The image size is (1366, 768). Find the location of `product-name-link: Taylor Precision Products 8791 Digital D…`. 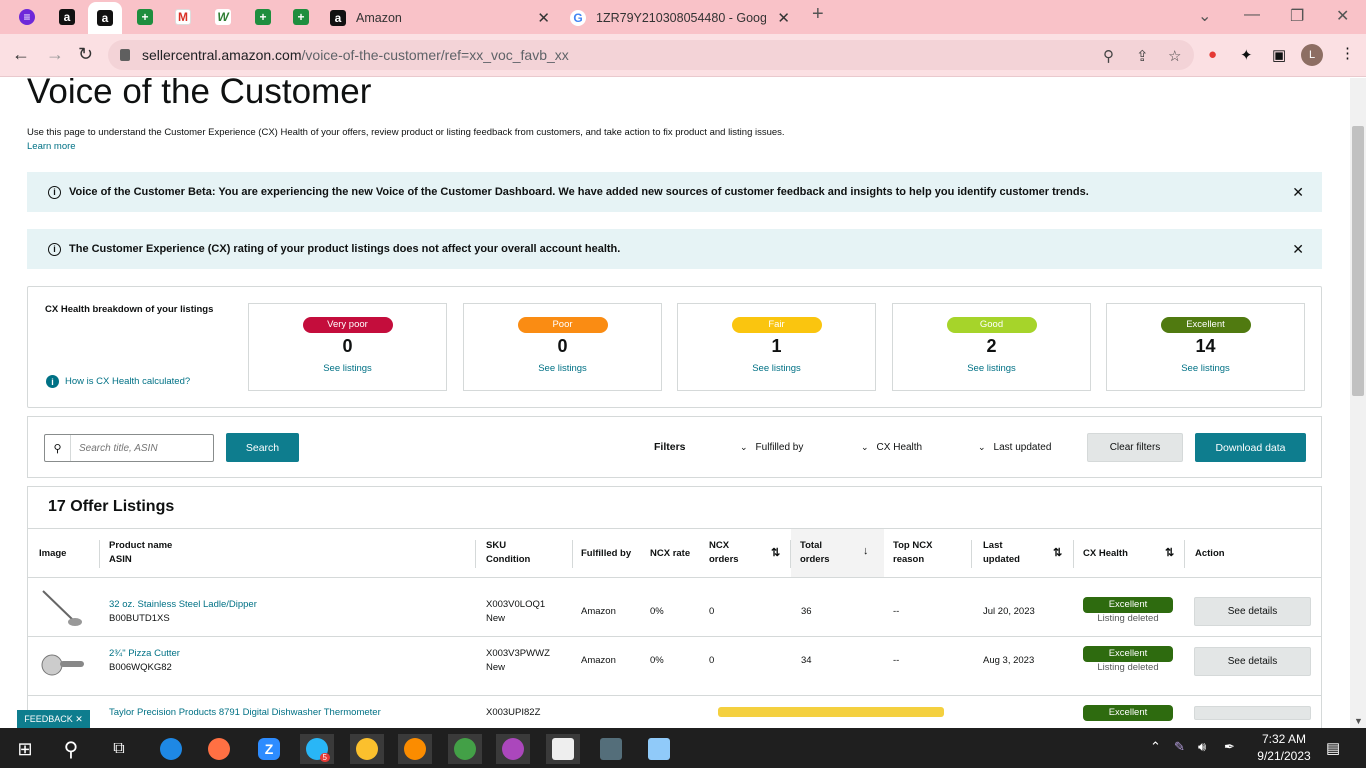

product-name-link: Taylor Precision Products 8791 Digital D… is located at coordinates (245, 713).